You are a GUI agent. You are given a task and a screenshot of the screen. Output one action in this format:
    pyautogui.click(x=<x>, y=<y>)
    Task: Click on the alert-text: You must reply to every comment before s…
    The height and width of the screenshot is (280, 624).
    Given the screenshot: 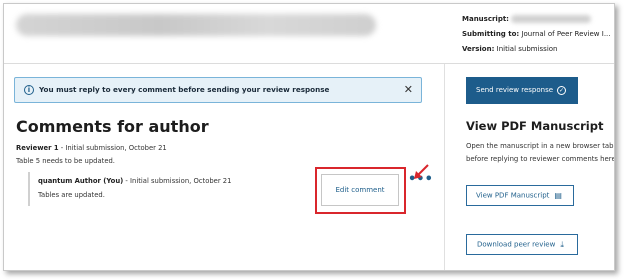 What is the action you would take?
    pyautogui.click(x=184, y=89)
    